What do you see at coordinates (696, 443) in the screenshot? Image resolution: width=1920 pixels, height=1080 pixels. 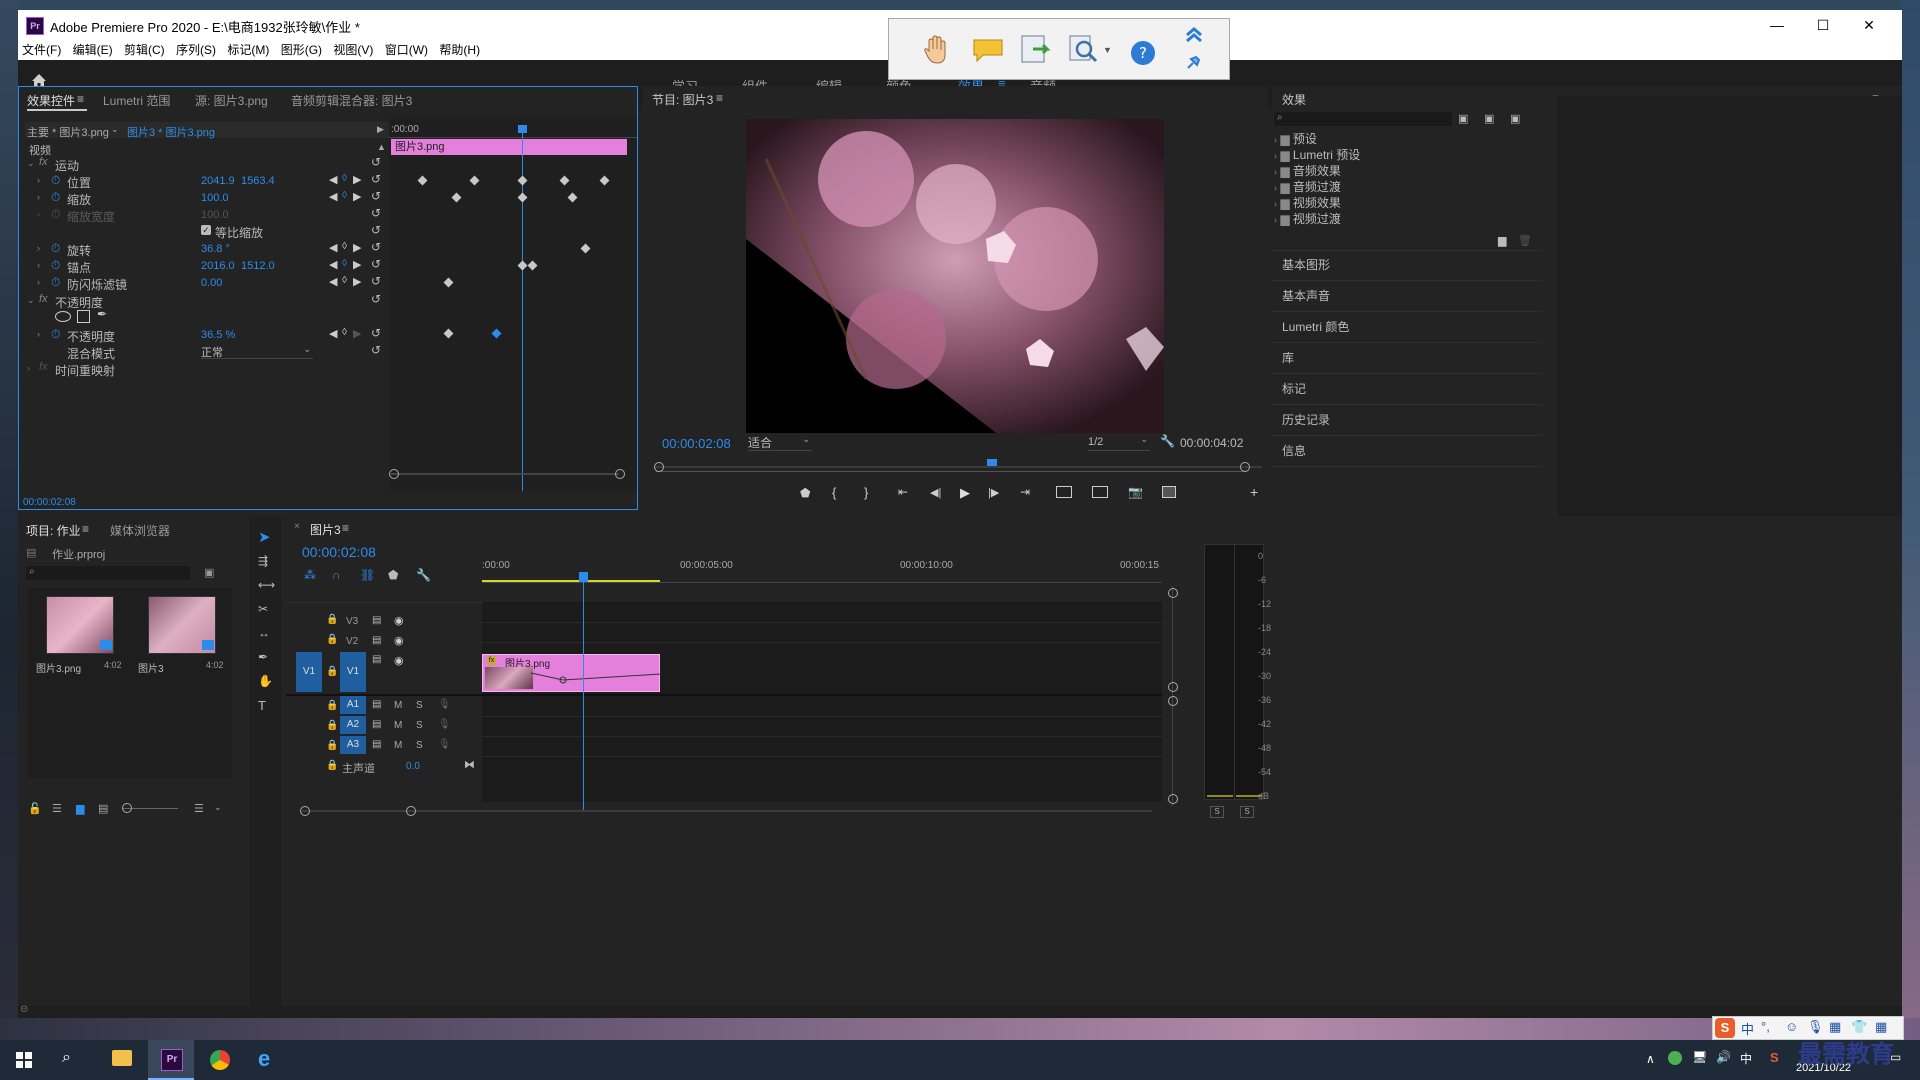 I see `program-timecode: 00:00:02:08` at bounding box center [696, 443].